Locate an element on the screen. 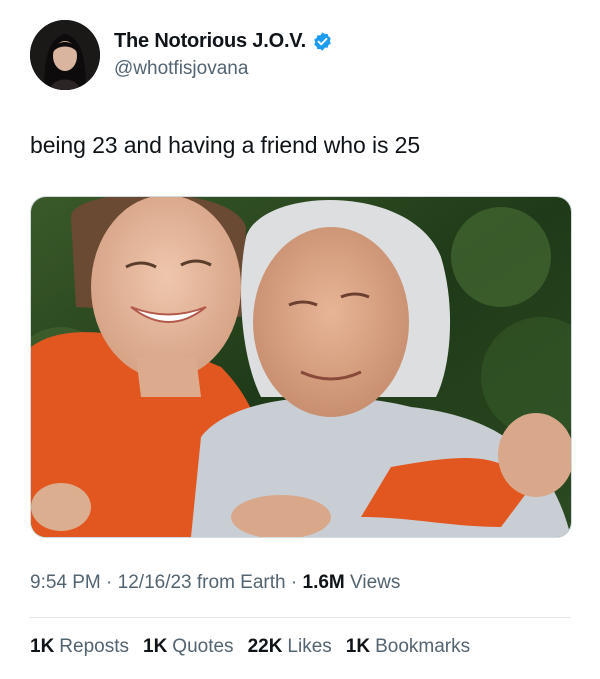  display-name: The Notorious J.O.V. is located at coordinates (210, 41).